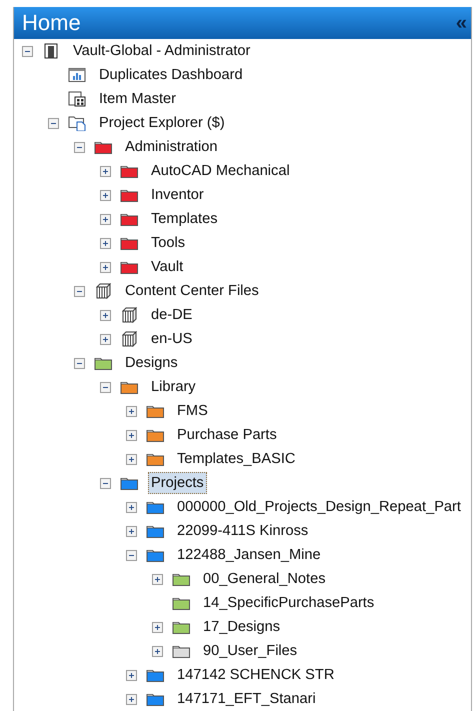 The width and height of the screenshot is (475, 711). Describe the element at coordinates (77, 123) in the screenshot. I see `folder-document-icon` at that location.